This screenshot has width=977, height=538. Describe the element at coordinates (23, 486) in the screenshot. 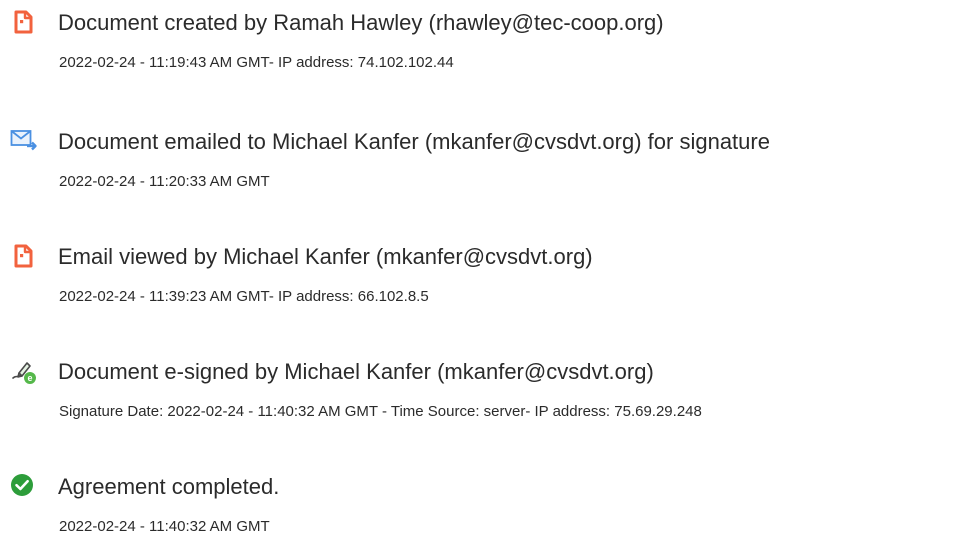

I see `check-circle-icon` at that location.